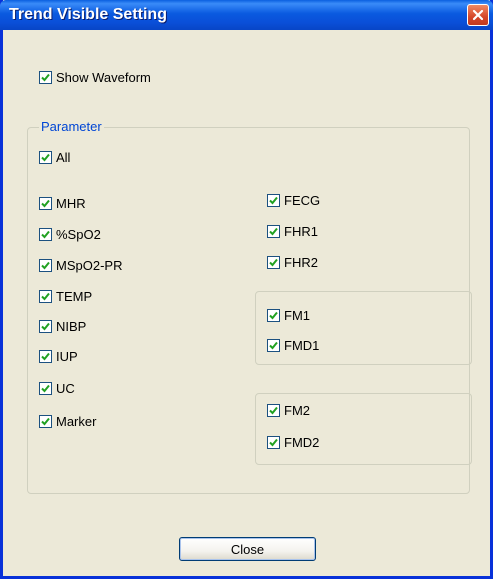 The image size is (493, 579). What do you see at coordinates (103, 77) in the screenshot?
I see `show-waveform-label: Show Waveform` at bounding box center [103, 77].